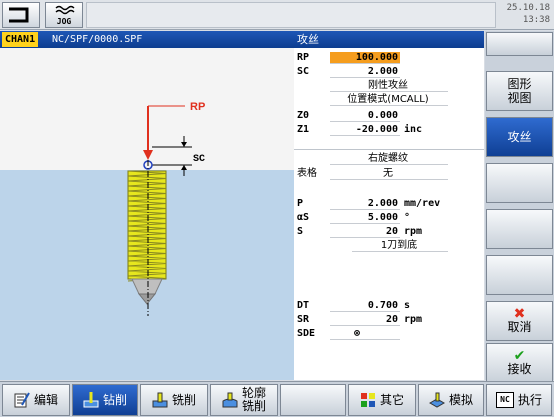 This screenshot has width=554, height=417. I want to click on nc-execute-icon: NC, so click(504, 400).